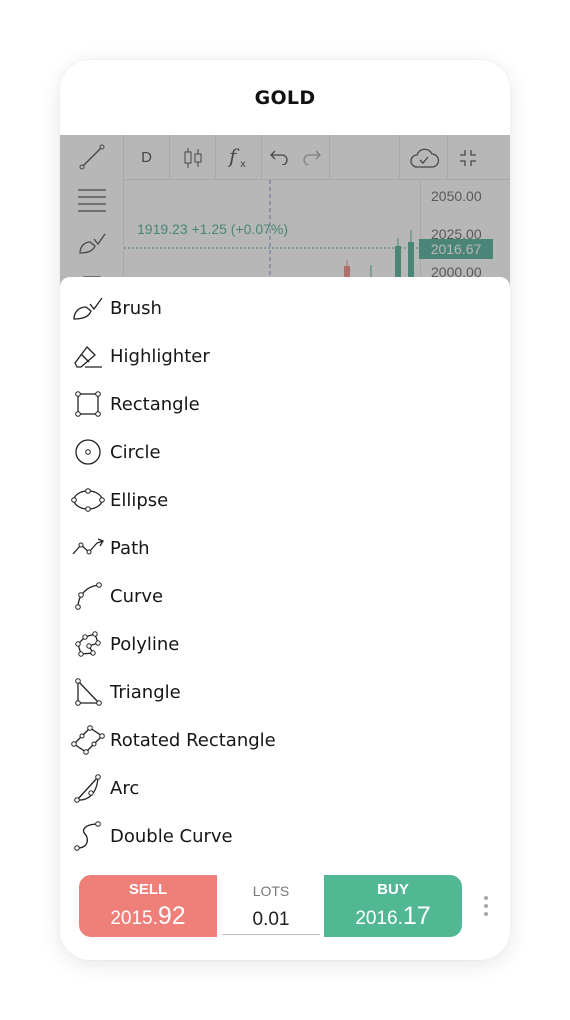 The height and width of the screenshot is (1020, 570). What do you see at coordinates (88, 308) in the screenshot?
I see `brush-icon` at bounding box center [88, 308].